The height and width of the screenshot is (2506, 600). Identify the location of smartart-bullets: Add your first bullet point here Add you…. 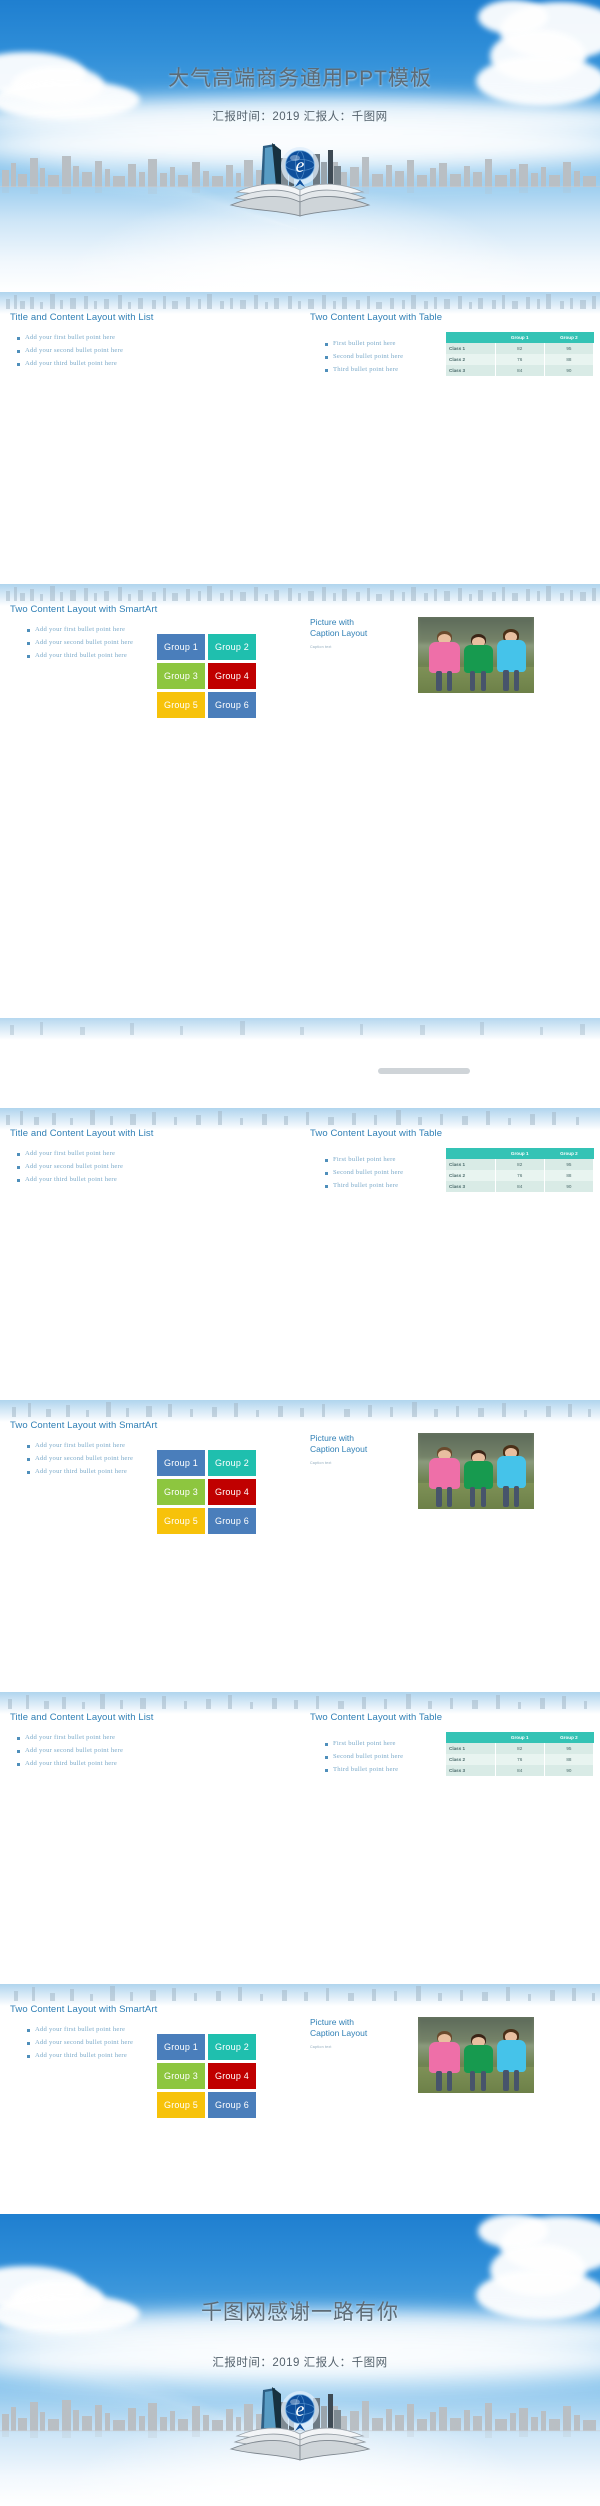
(87, 643).